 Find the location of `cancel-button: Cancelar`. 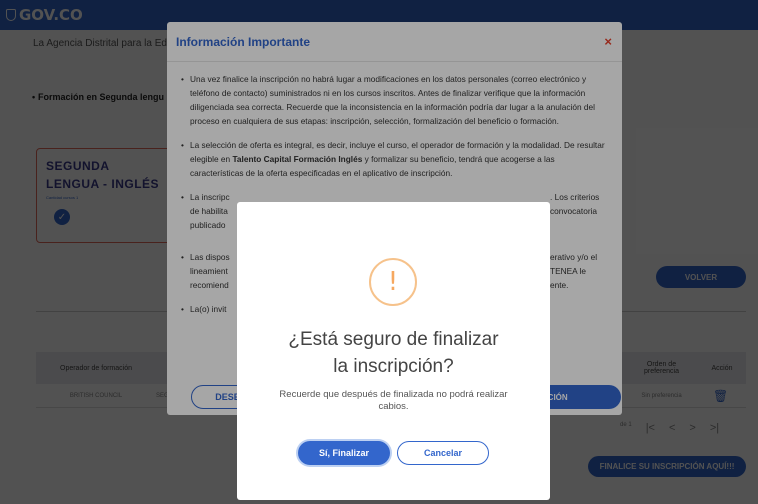

cancel-button: Cancelar is located at coordinates (443, 453).